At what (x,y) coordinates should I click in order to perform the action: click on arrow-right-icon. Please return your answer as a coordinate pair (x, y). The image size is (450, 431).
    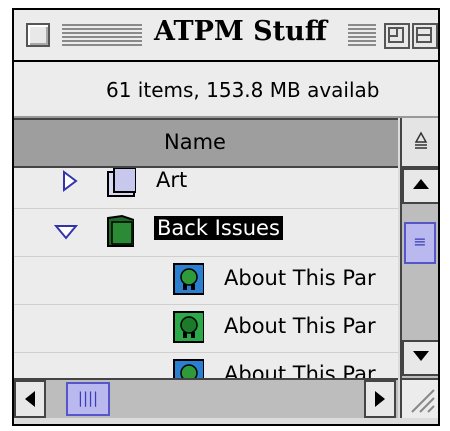
    Looking at the image, I should click on (380, 399).